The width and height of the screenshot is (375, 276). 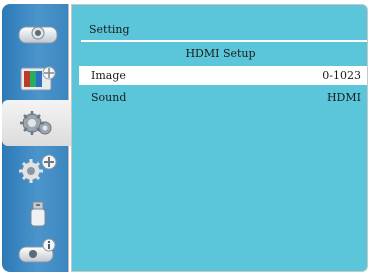 What do you see at coordinates (341, 75) in the screenshot?
I see `row-value: 0-1023` at bounding box center [341, 75].